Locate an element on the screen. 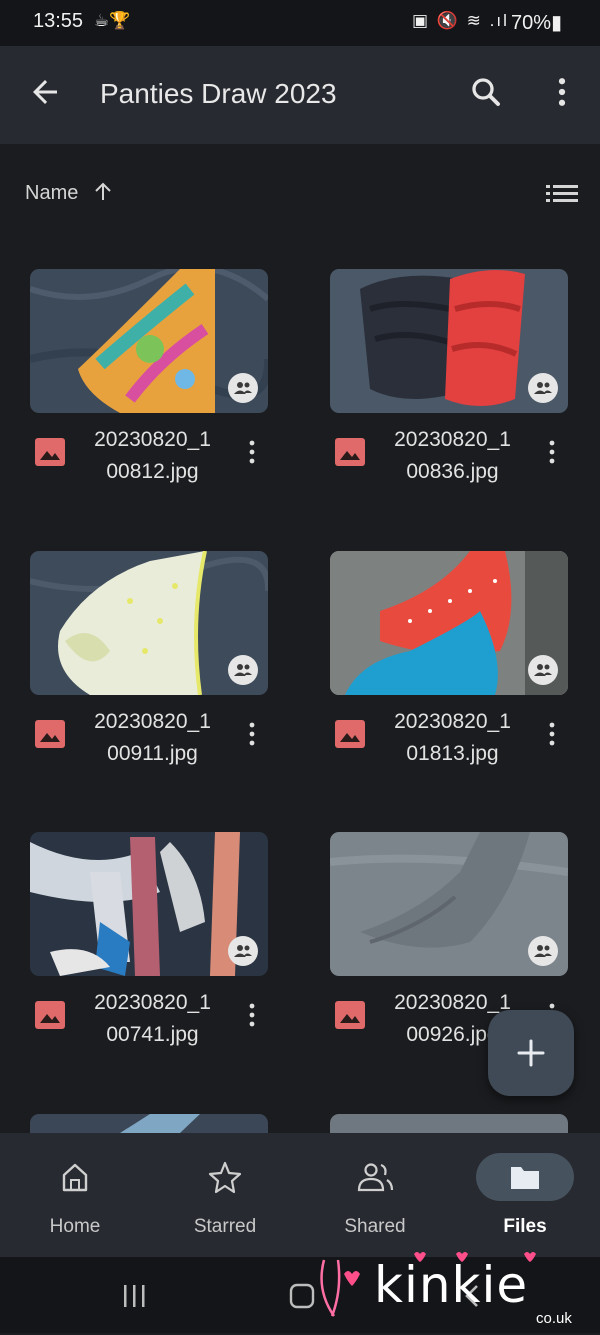  file-name: 20230820_1 00836.jpg is located at coordinates (452, 455).